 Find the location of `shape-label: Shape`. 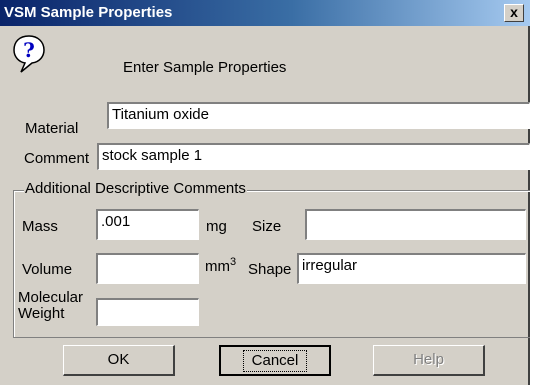

shape-label: Shape is located at coordinates (270, 269).